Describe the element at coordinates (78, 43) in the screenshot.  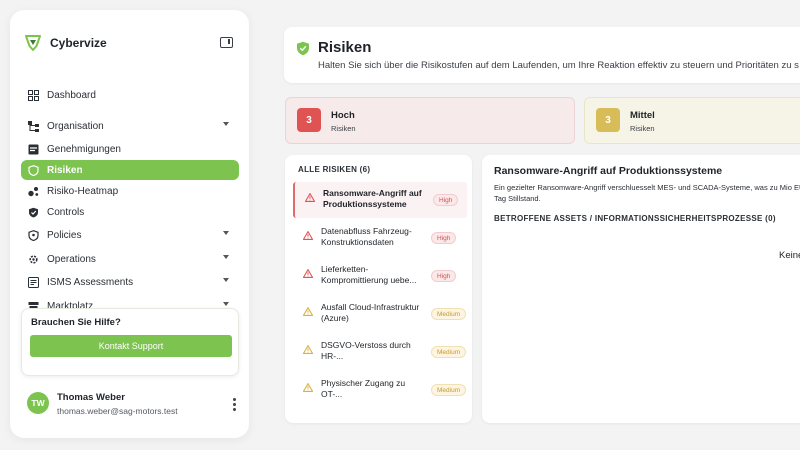
I see `brand-name: Cybervize` at that location.